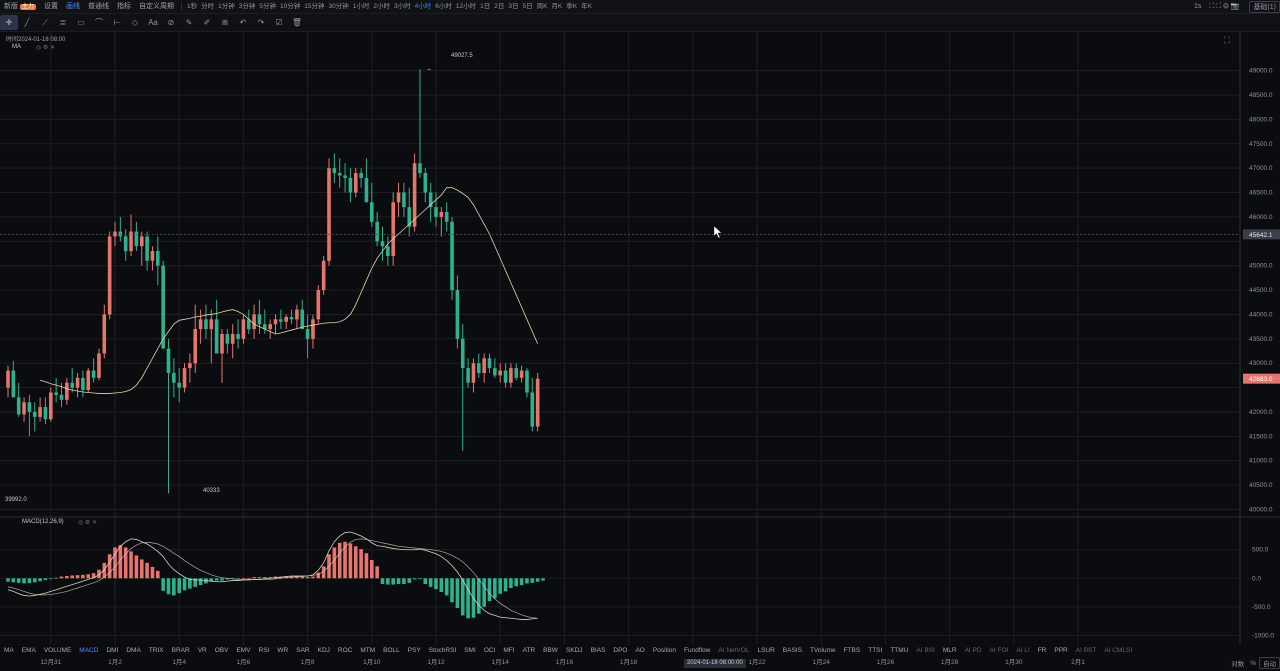 The height and width of the screenshot is (671, 1280). Describe the element at coordinates (1022, 651) in the screenshot. I see `indicator-42: AI LI` at that location.